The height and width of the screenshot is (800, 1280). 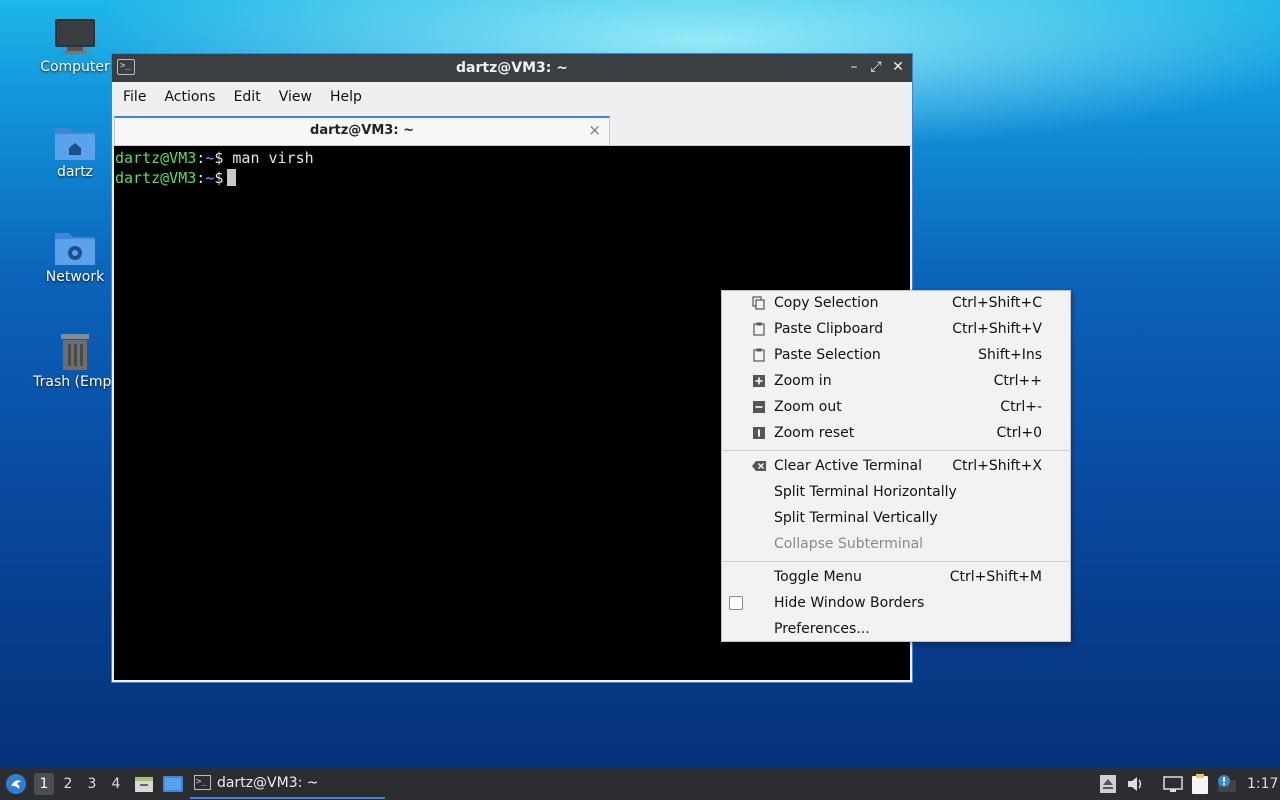 I want to click on network-icon, so click(x=1173, y=784).